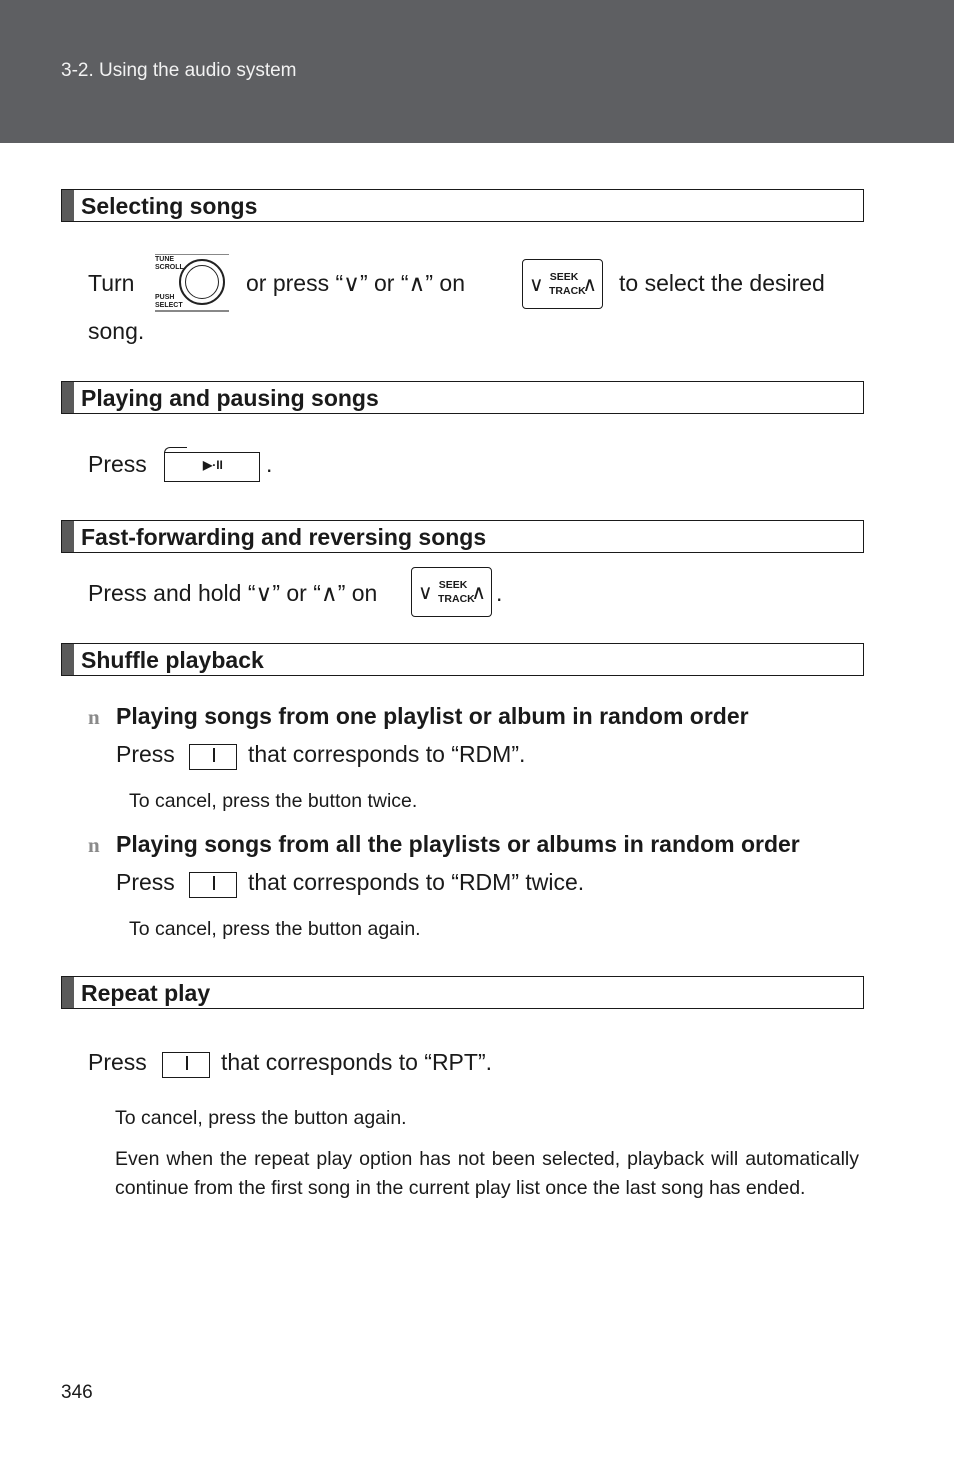  I want to click on instruction-text: that corresponds to “RPT”., so click(356, 1062).